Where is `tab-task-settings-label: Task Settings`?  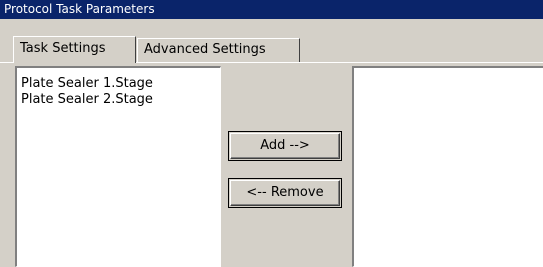 tab-task-settings-label: Task Settings is located at coordinates (63, 48).